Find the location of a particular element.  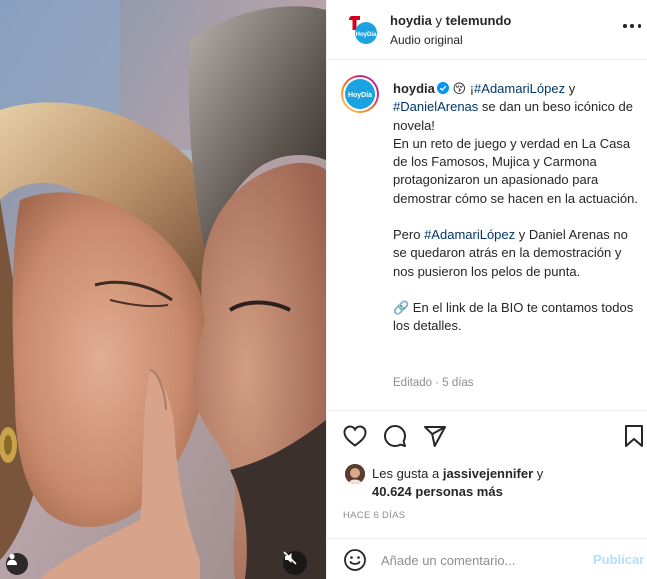

kissing-face-emoji: 😚 is located at coordinates (459, 88).